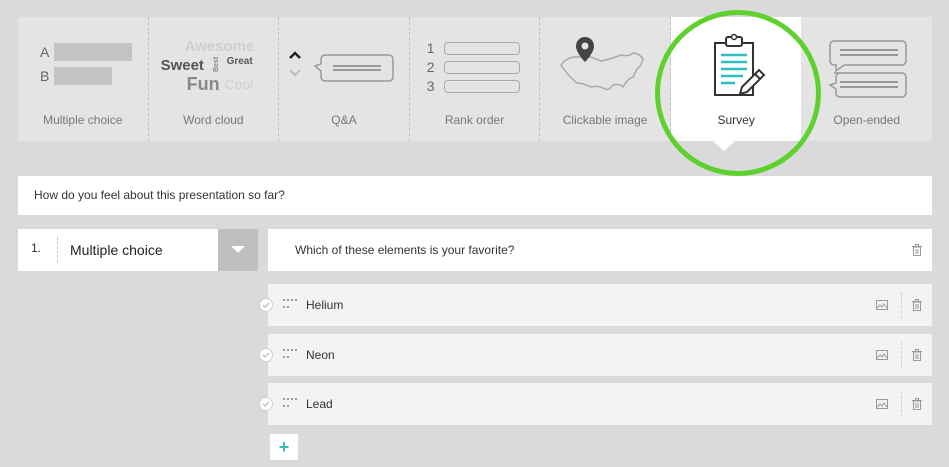 This screenshot has width=949, height=467. I want to click on type-rank-order: 1 2 3 Rank order, so click(475, 79).